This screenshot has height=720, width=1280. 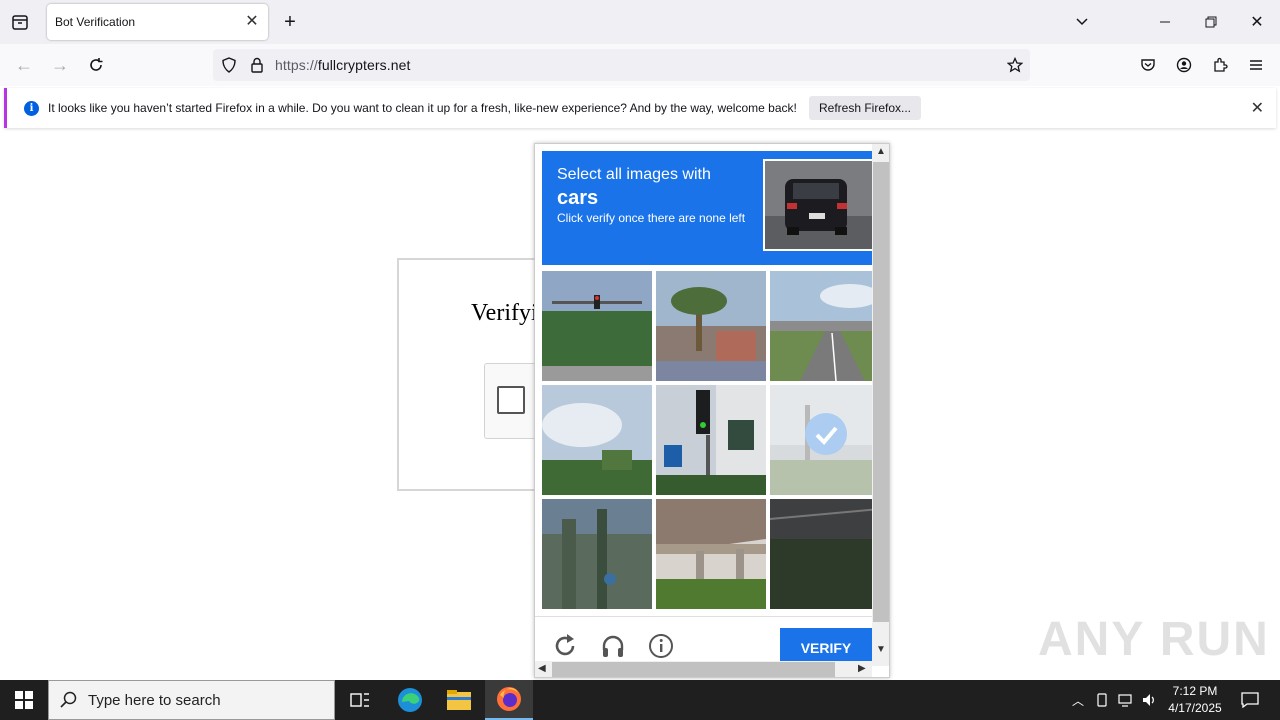 I want to click on device-icon, so click(x=1102, y=700).